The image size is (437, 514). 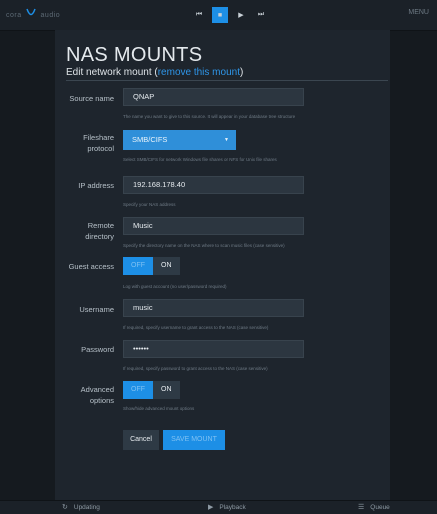 What do you see at coordinates (99, 236) in the screenshot?
I see `remote-directory-label-line2: directory` at bounding box center [99, 236].